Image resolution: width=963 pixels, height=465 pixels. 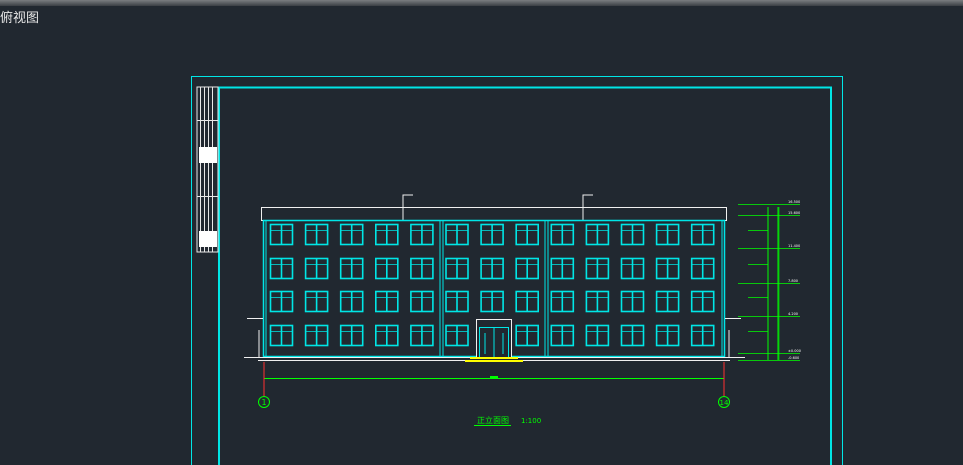 What do you see at coordinates (207, 169) in the screenshot?
I see `binding-strip` at bounding box center [207, 169].